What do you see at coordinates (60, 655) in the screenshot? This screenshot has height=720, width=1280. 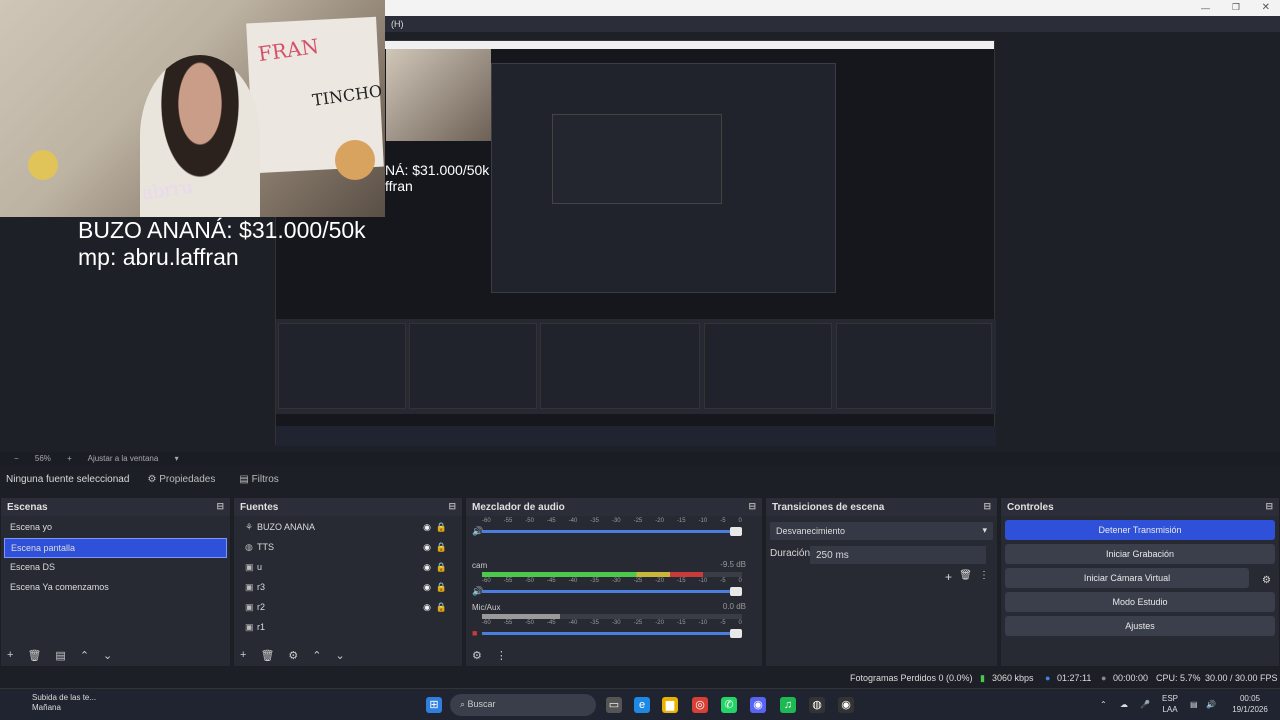 I see `filter-icon: ▤` at bounding box center [60, 655].